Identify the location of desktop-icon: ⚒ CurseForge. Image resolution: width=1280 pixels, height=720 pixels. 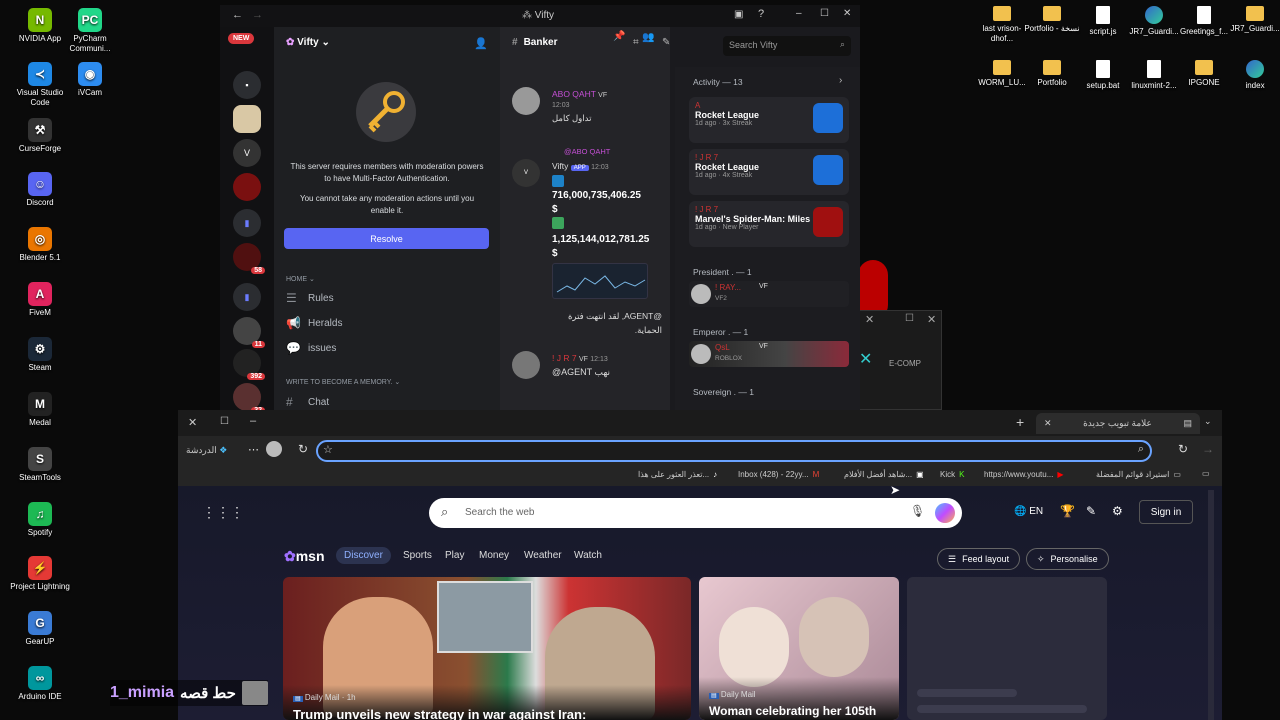
(40, 136).